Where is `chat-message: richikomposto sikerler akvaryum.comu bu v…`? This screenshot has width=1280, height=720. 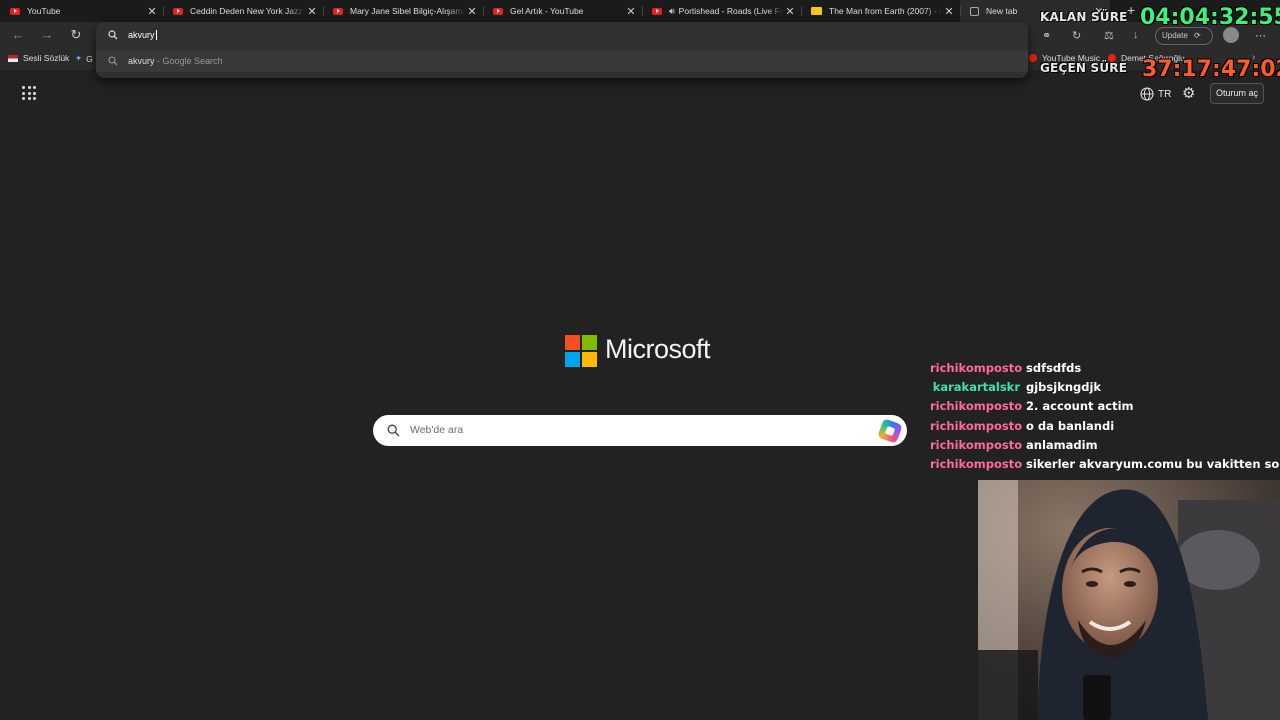 chat-message: richikomposto sikerler akvaryum.comu bu v… is located at coordinates (1105, 463).